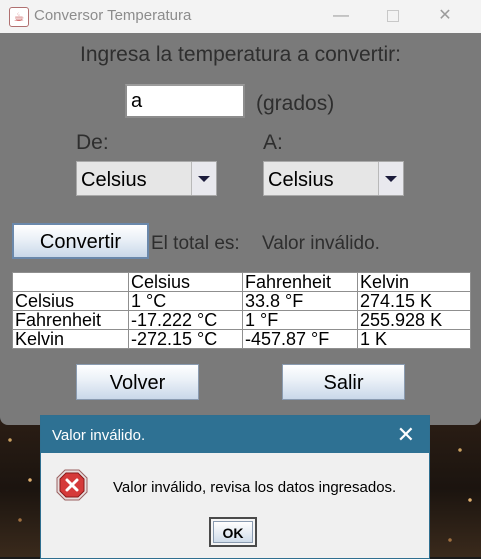  Describe the element at coordinates (240, 54) in the screenshot. I see `page-title: Ingresa la temperatura a convertir:` at that location.